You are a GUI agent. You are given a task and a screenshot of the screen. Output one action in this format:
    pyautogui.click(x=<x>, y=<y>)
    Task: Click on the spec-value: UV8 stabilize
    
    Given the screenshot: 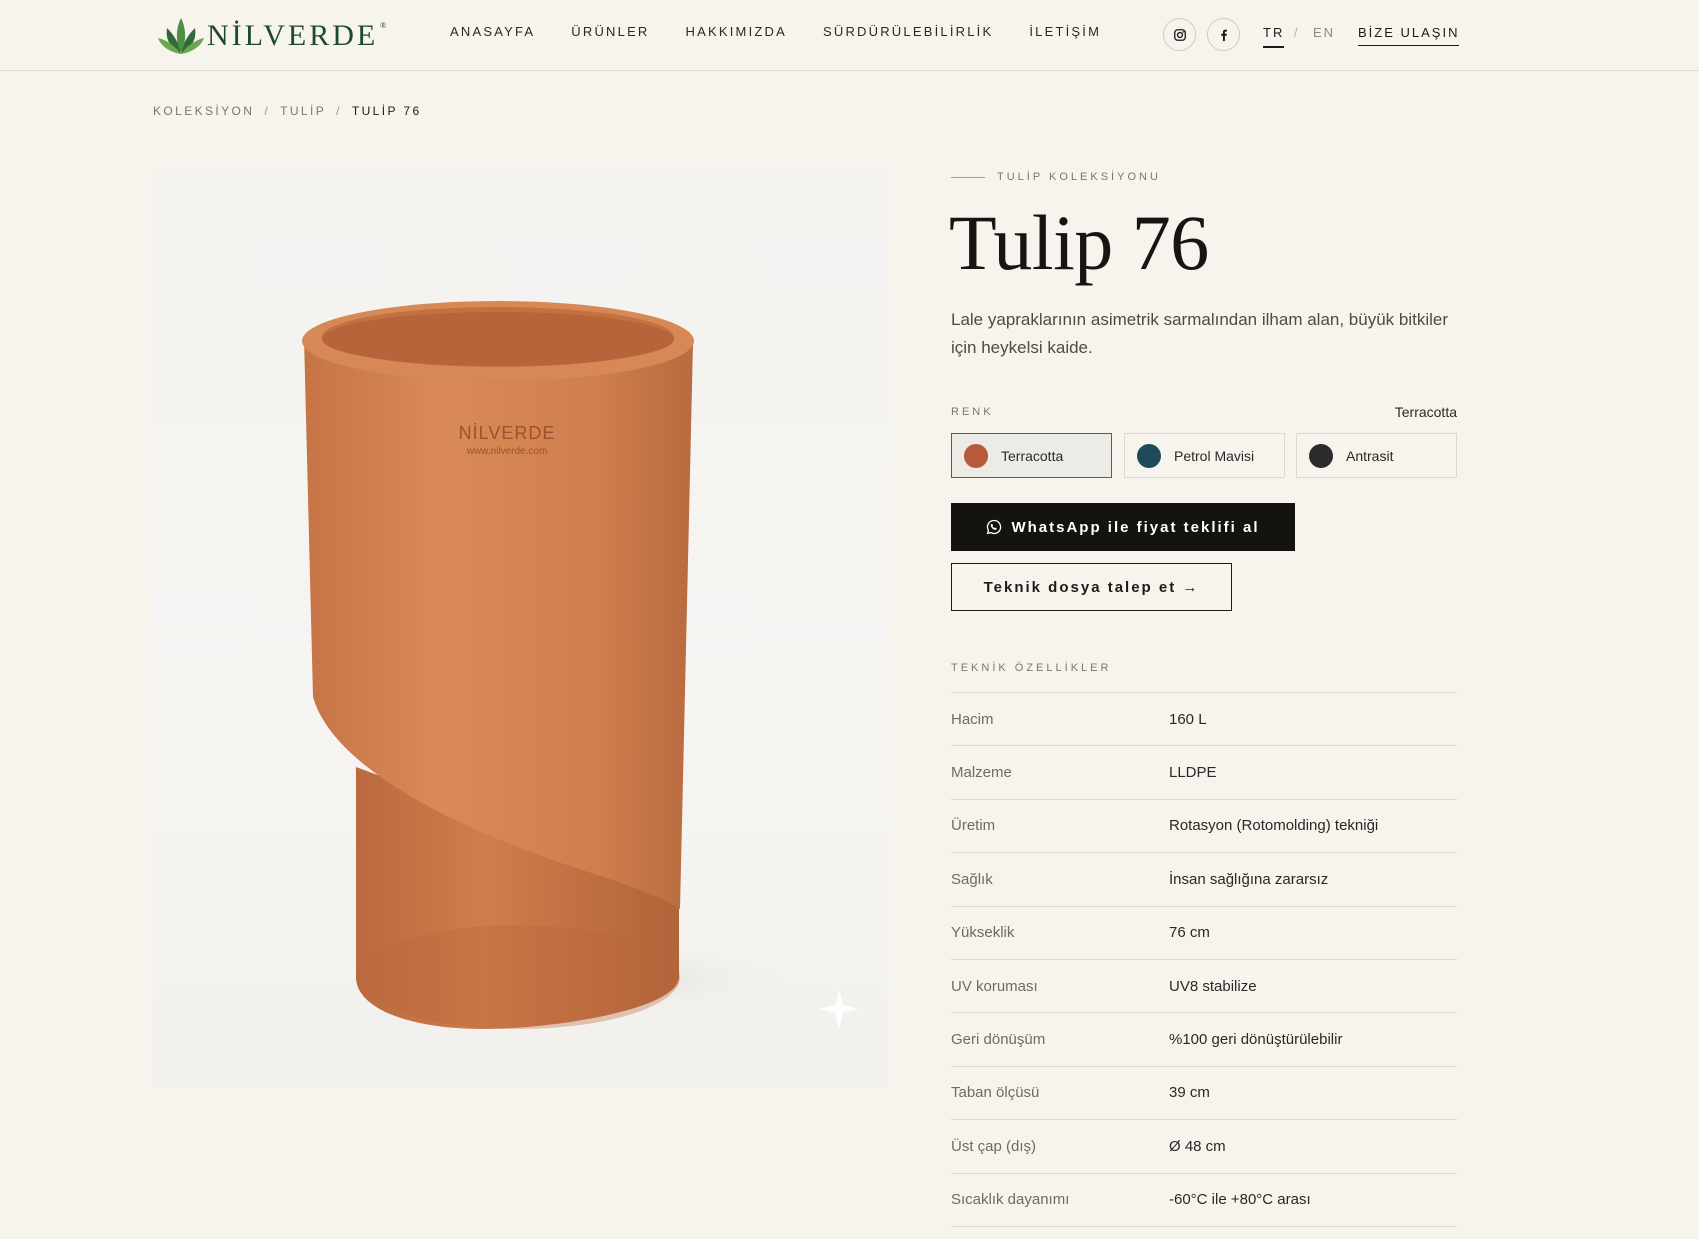 What is the action you would take?
    pyautogui.click(x=1213, y=986)
    